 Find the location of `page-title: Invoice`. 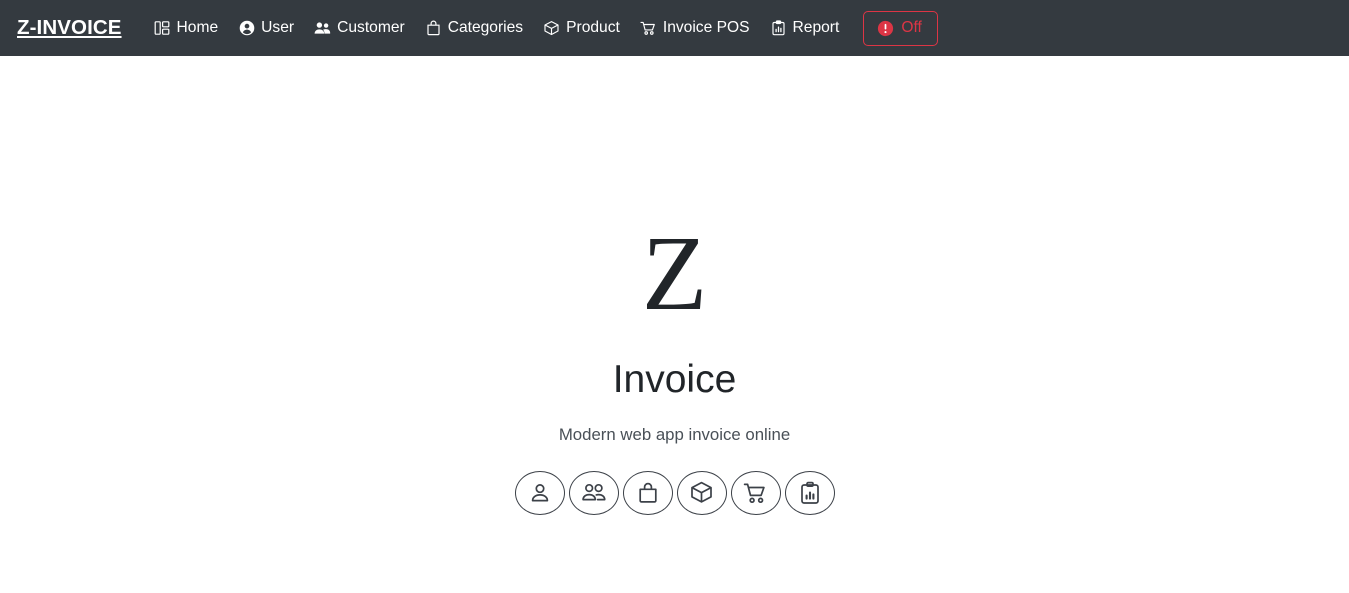

page-title: Invoice is located at coordinates (674, 379).